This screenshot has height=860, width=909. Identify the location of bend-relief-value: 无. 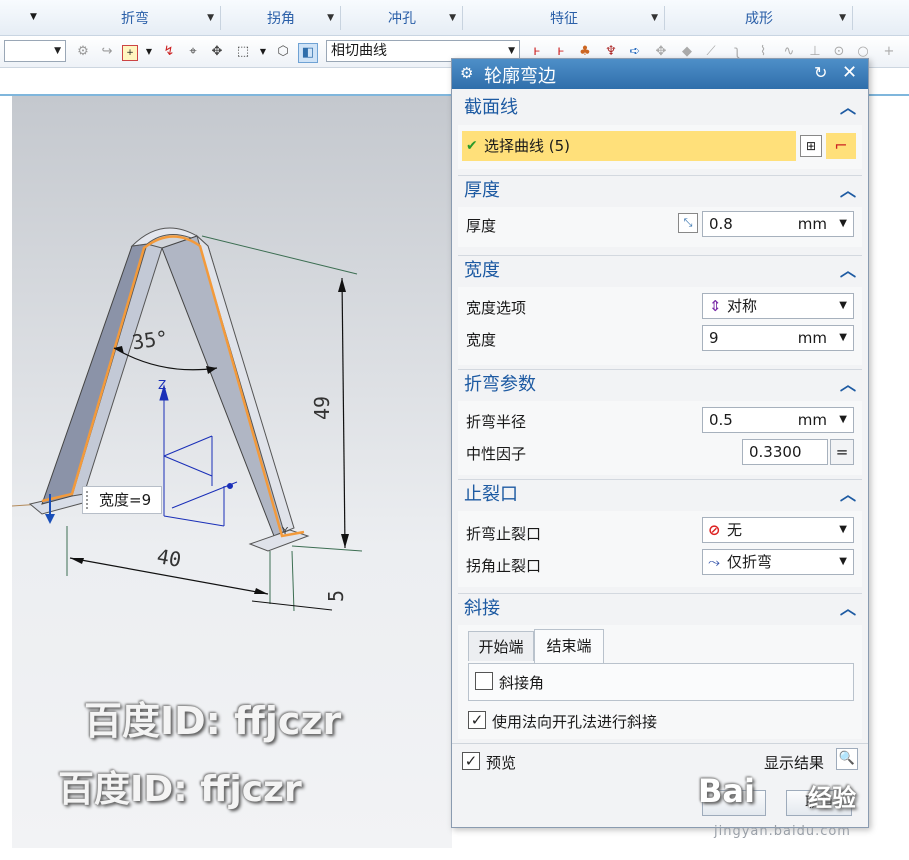
(735, 530).